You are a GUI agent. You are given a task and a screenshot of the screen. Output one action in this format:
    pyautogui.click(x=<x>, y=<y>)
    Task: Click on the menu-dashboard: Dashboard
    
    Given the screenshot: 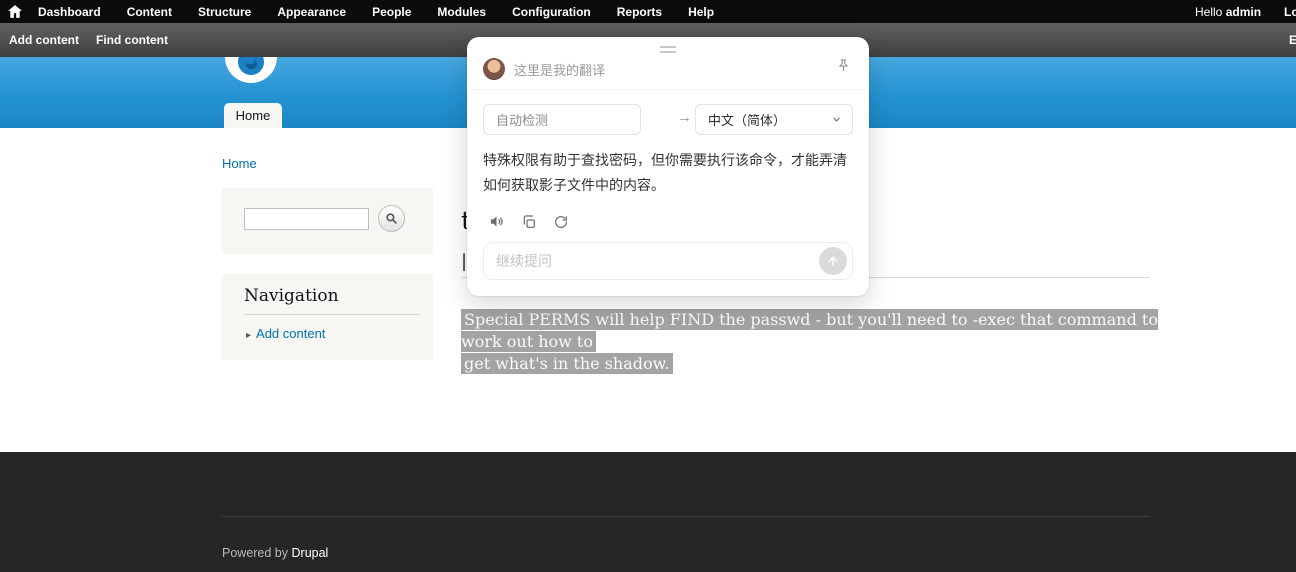 What is the action you would take?
    pyautogui.click(x=69, y=12)
    